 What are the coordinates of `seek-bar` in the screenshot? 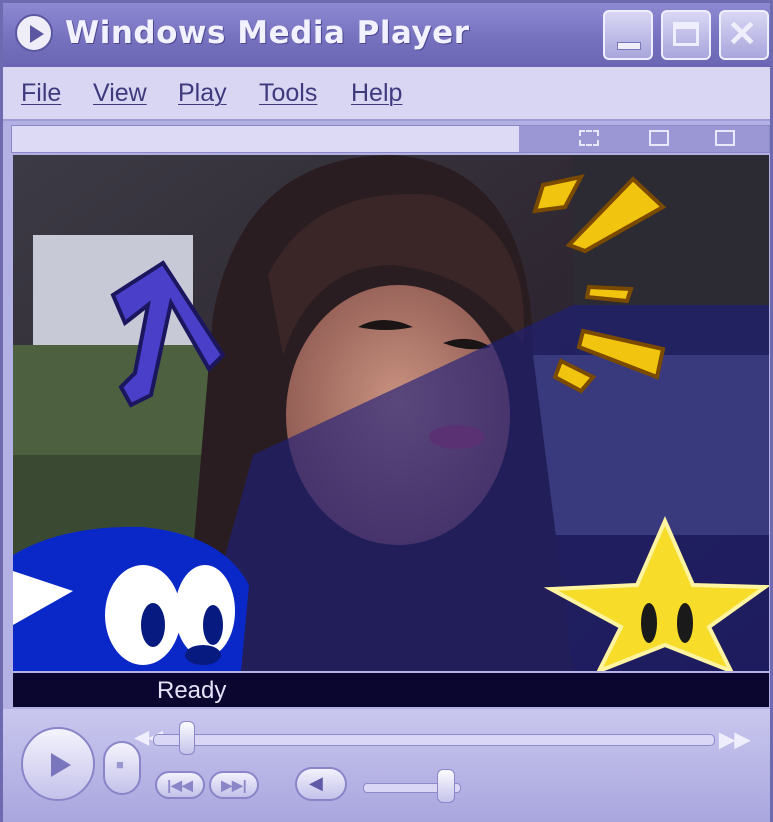 It's located at (434, 740).